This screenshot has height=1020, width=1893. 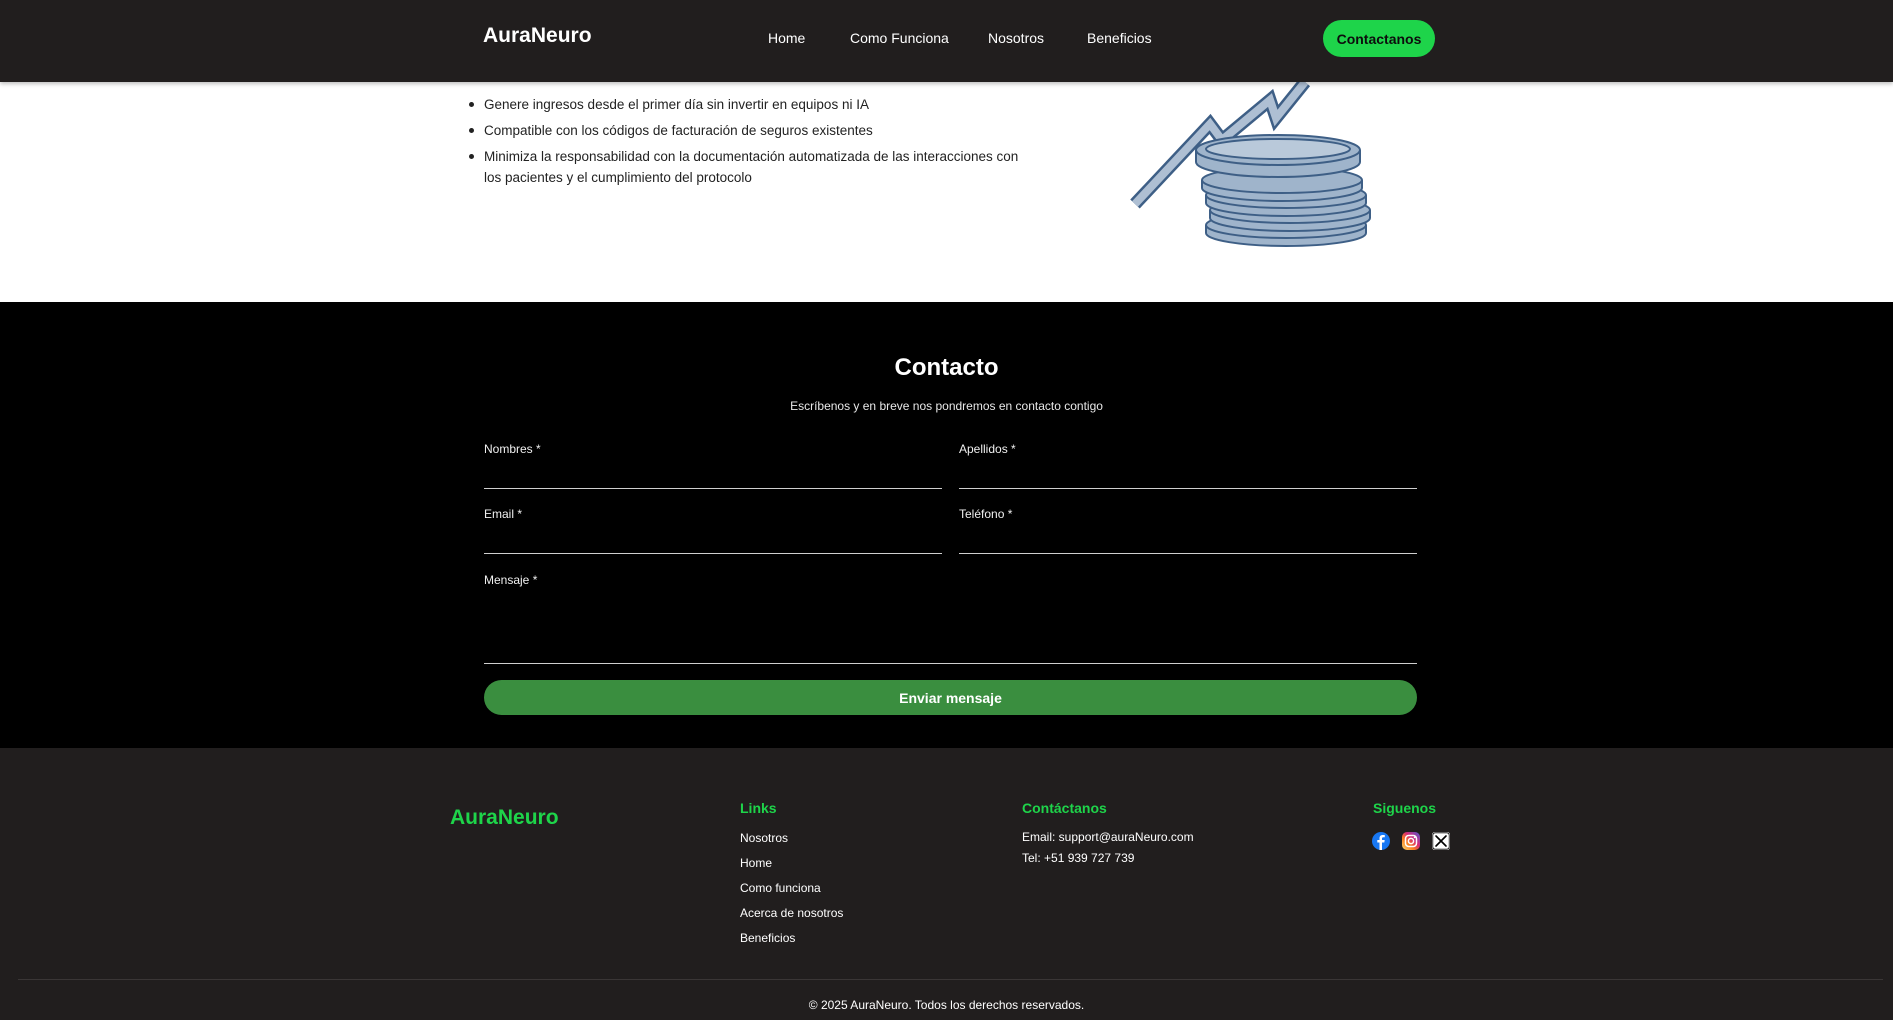 I want to click on footer-links-heading: Links, so click(x=758, y=808).